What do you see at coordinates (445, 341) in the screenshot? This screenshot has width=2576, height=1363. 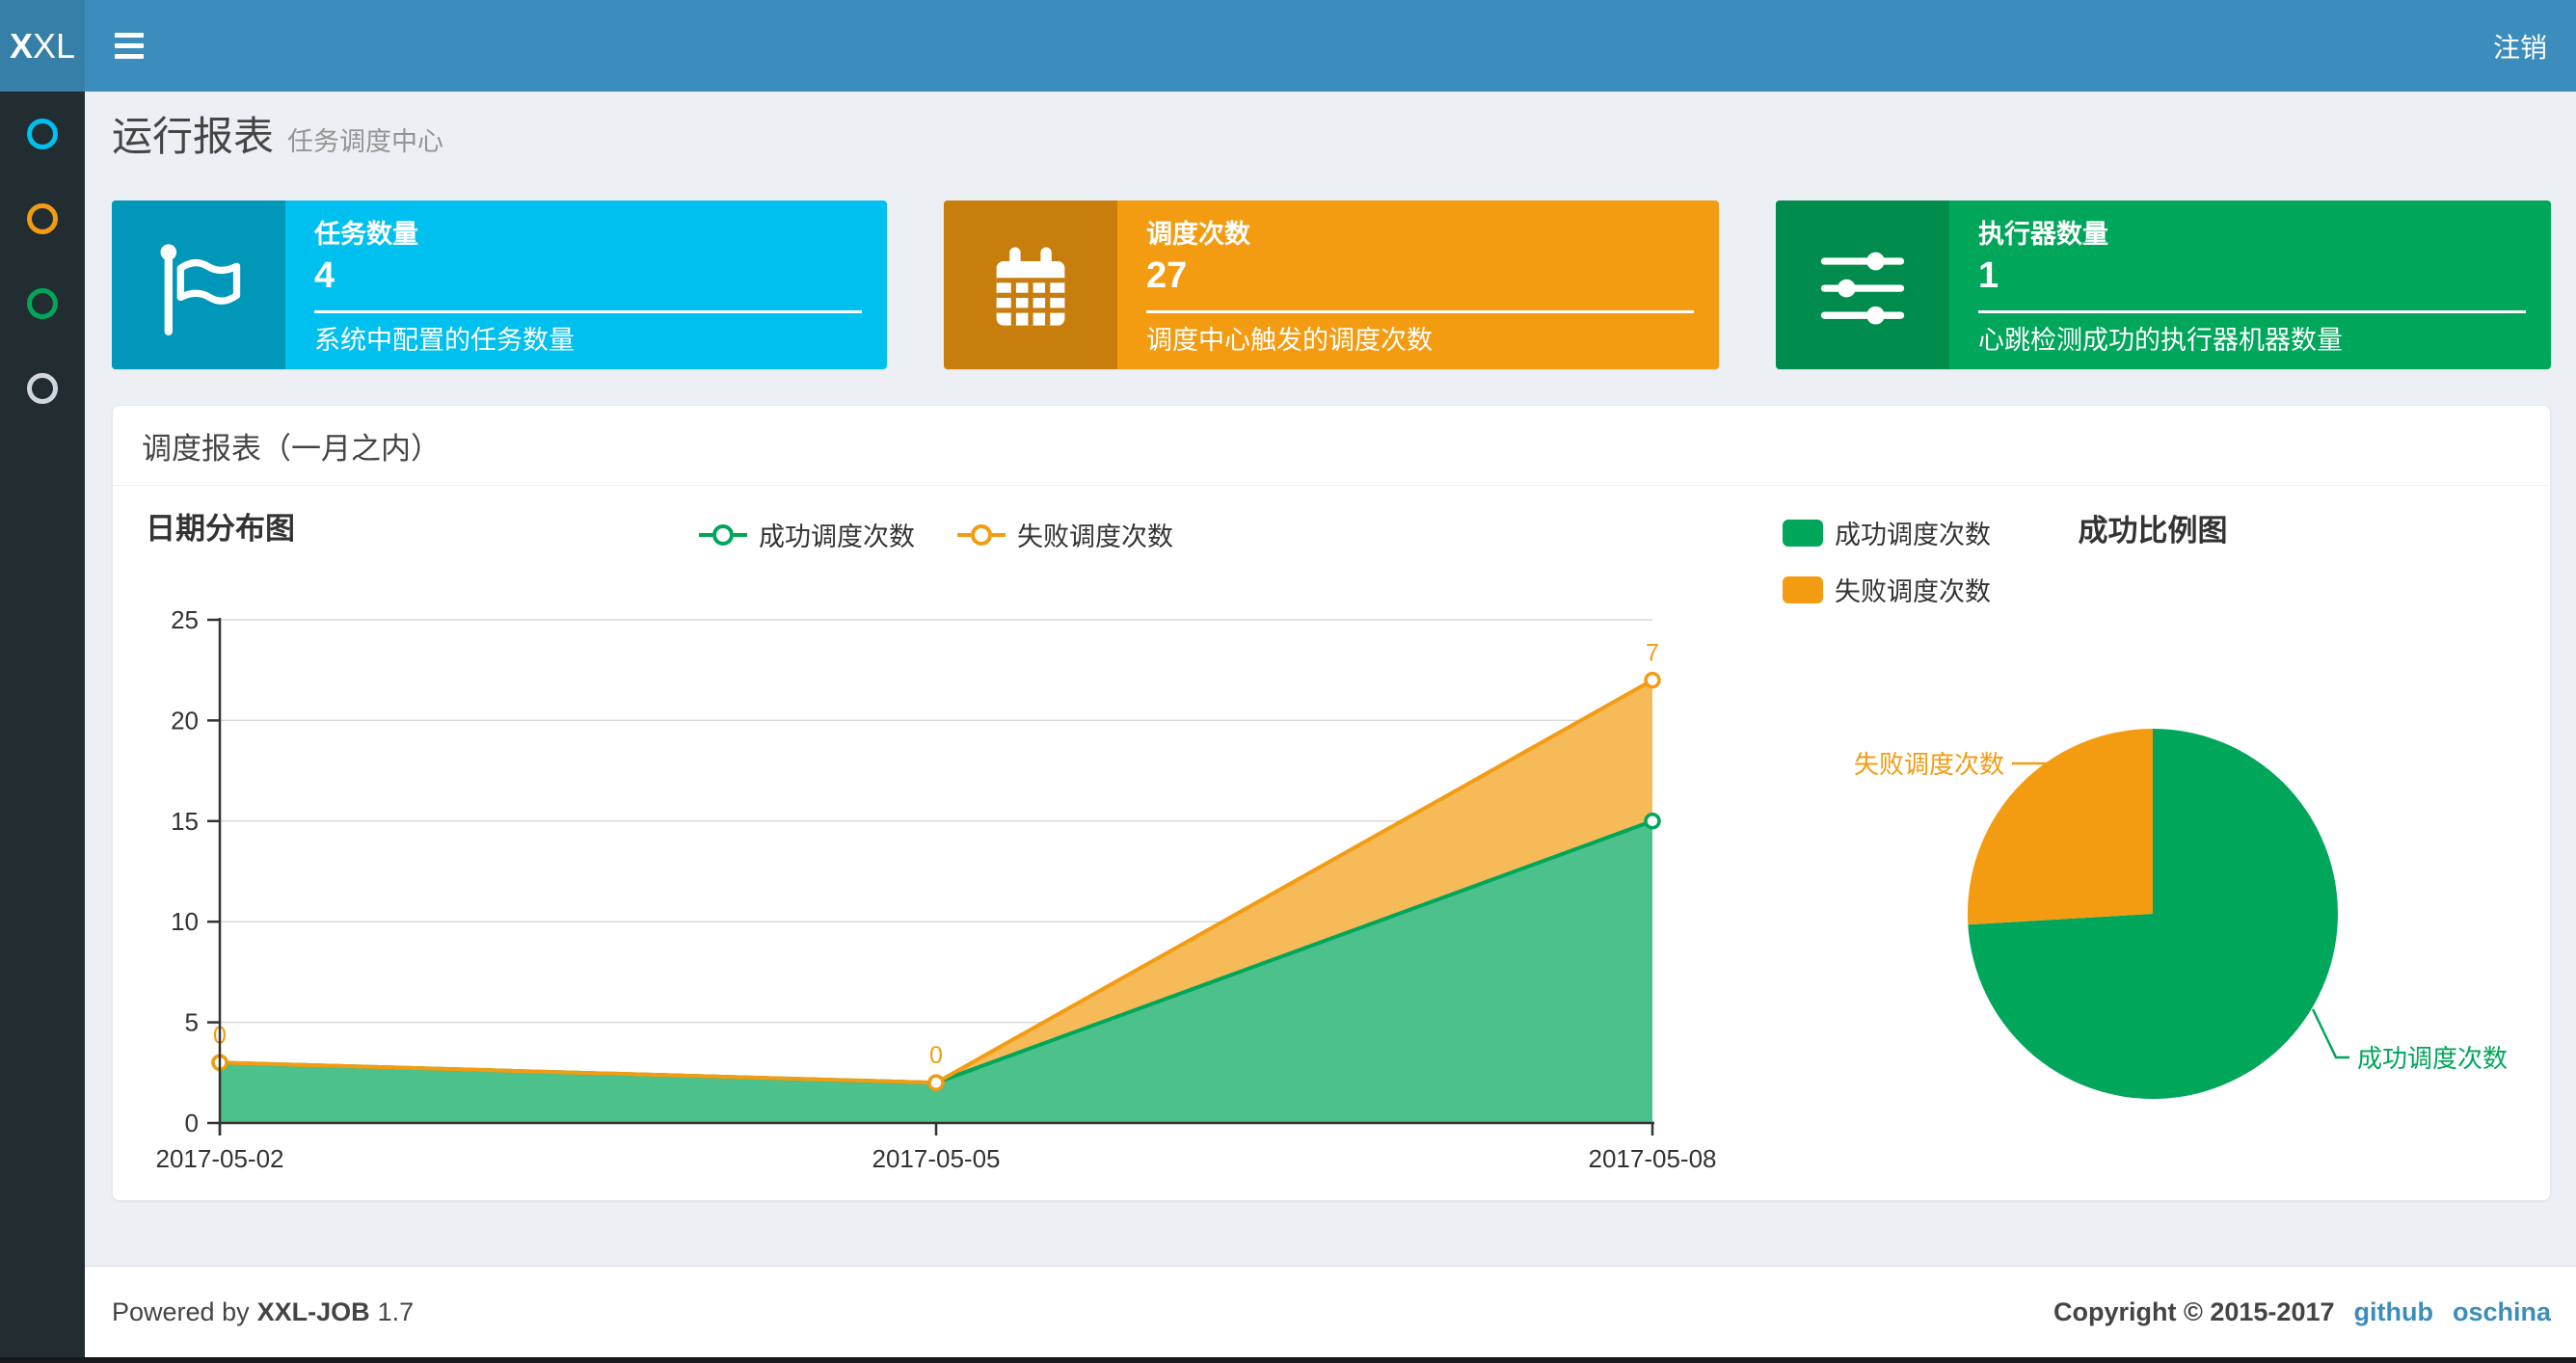 I see `card-desc: 系统中配置的任务数量` at bounding box center [445, 341].